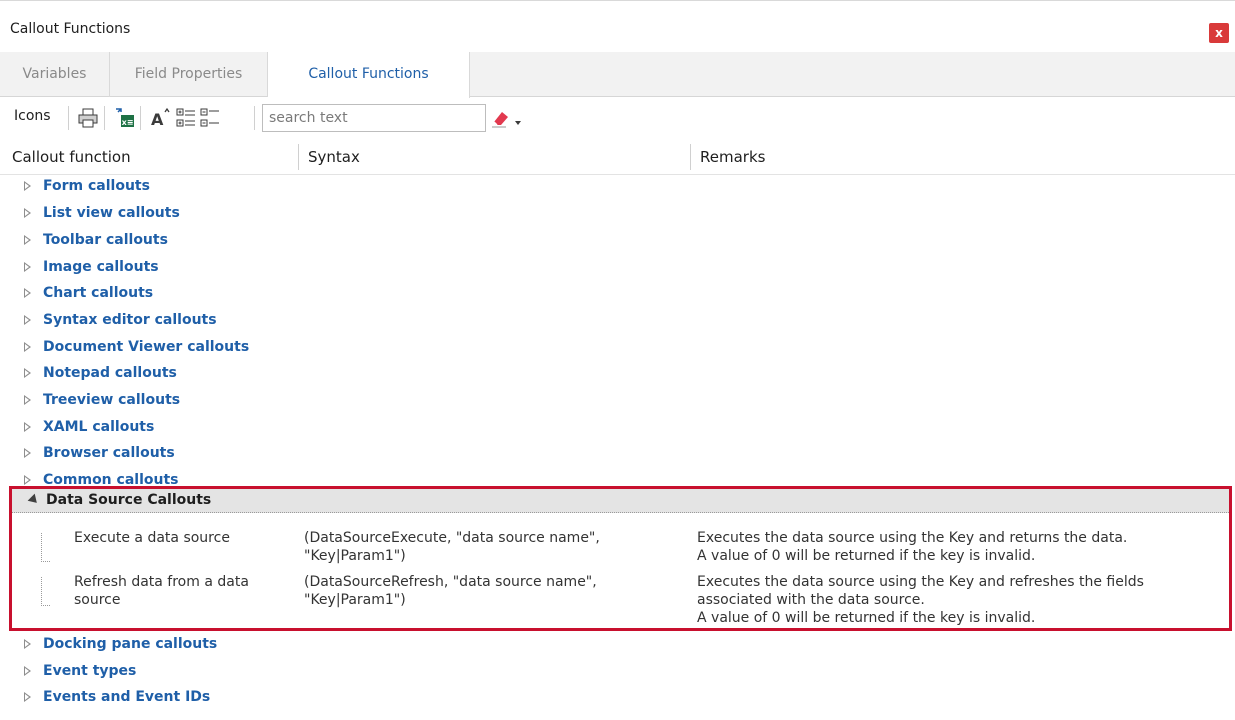 The height and width of the screenshot is (720, 1235). I want to click on group-label: Common callouts, so click(110, 479).